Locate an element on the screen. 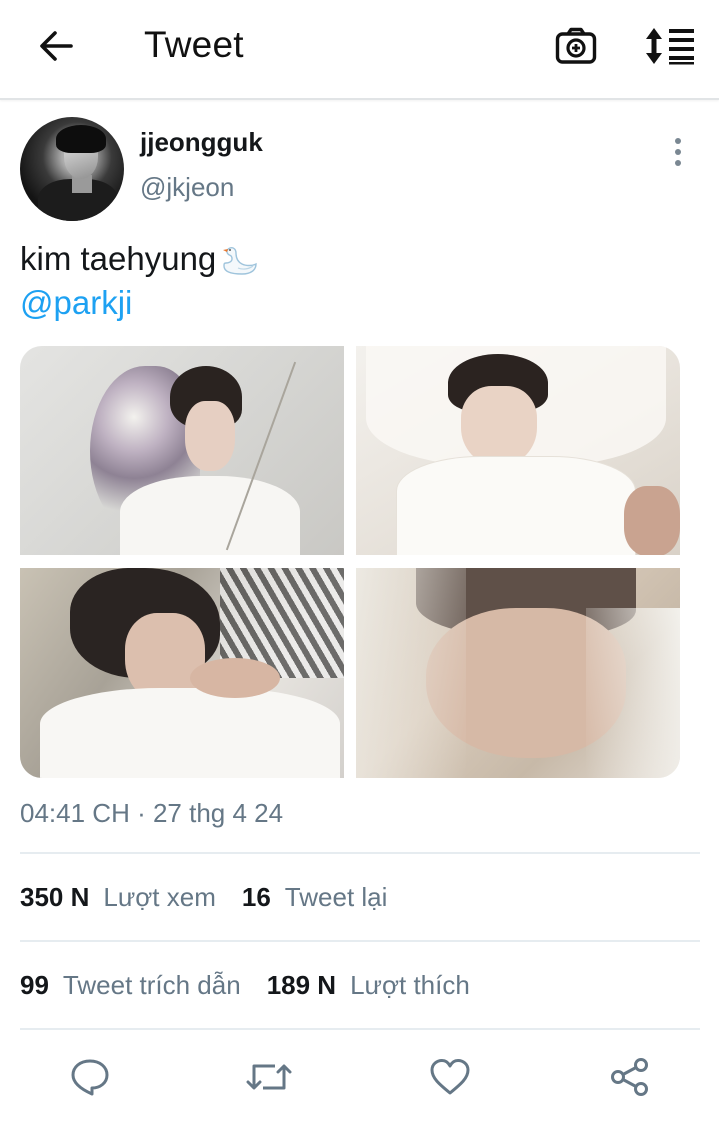  mention-link: @parkji is located at coordinates (76, 303).